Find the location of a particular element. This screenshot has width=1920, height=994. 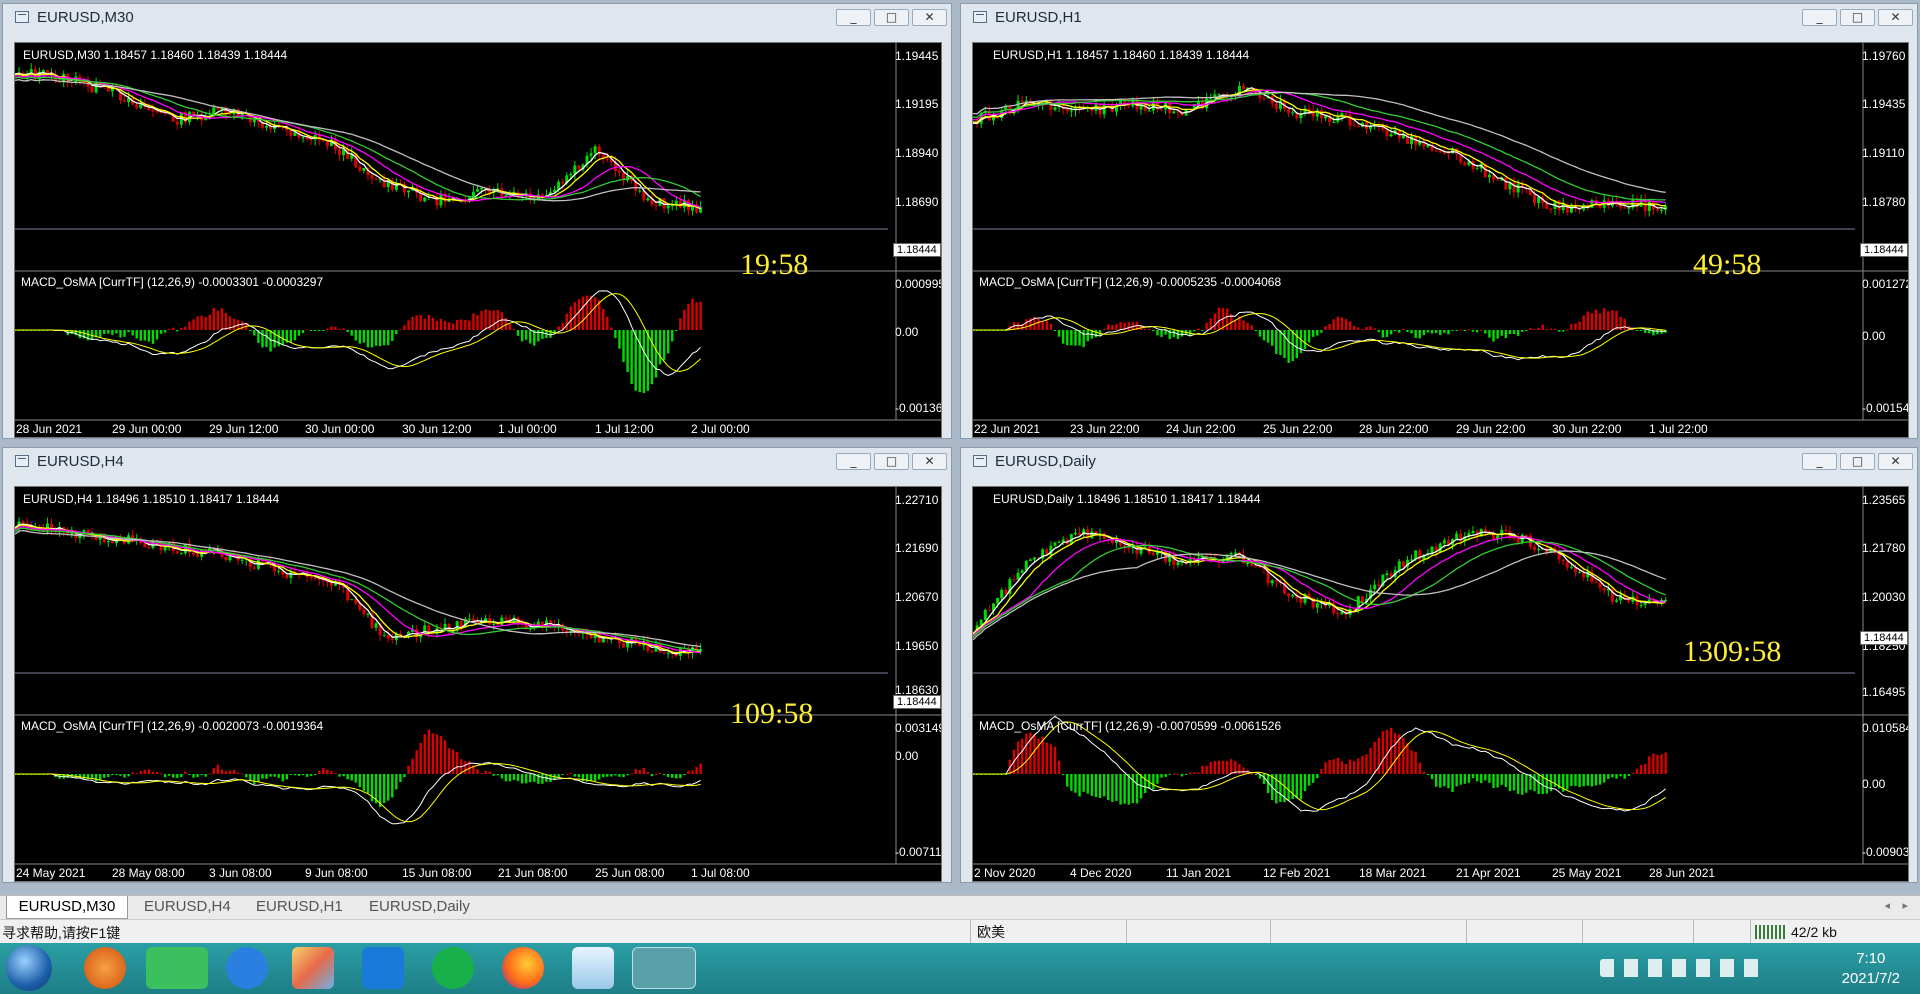

moving-average-line is located at coordinates (358, 141).